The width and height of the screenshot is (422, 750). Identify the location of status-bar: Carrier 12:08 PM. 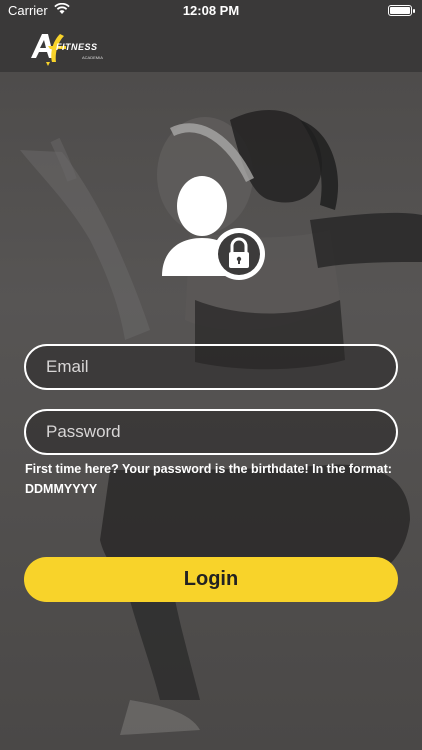
(211, 11).